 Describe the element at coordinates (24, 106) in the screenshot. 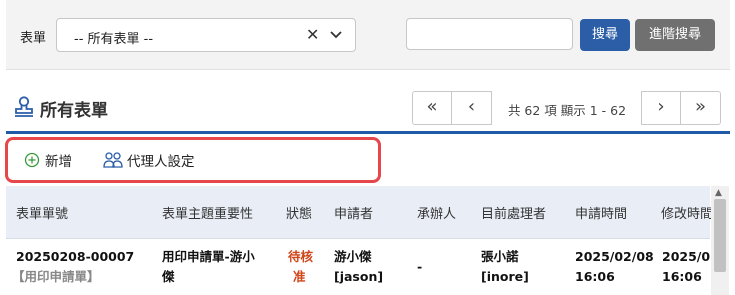

I see `stamp-icon` at that location.